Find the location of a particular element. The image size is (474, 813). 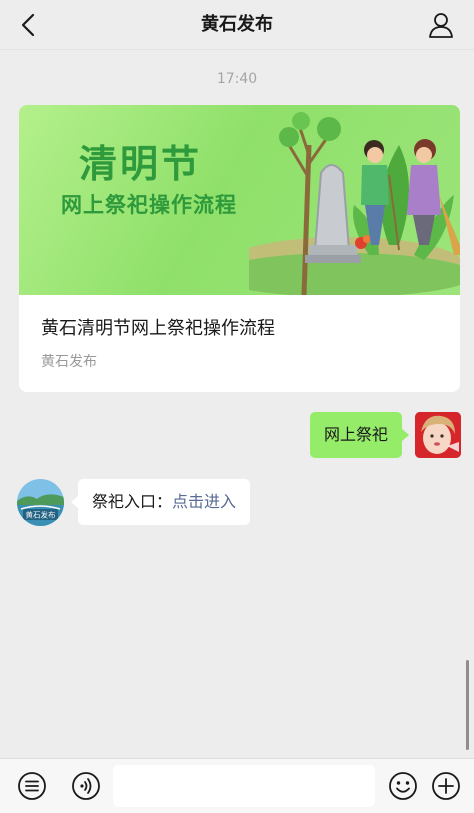

official-account-avatar: 黄石发布 is located at coordinates (40, 502).